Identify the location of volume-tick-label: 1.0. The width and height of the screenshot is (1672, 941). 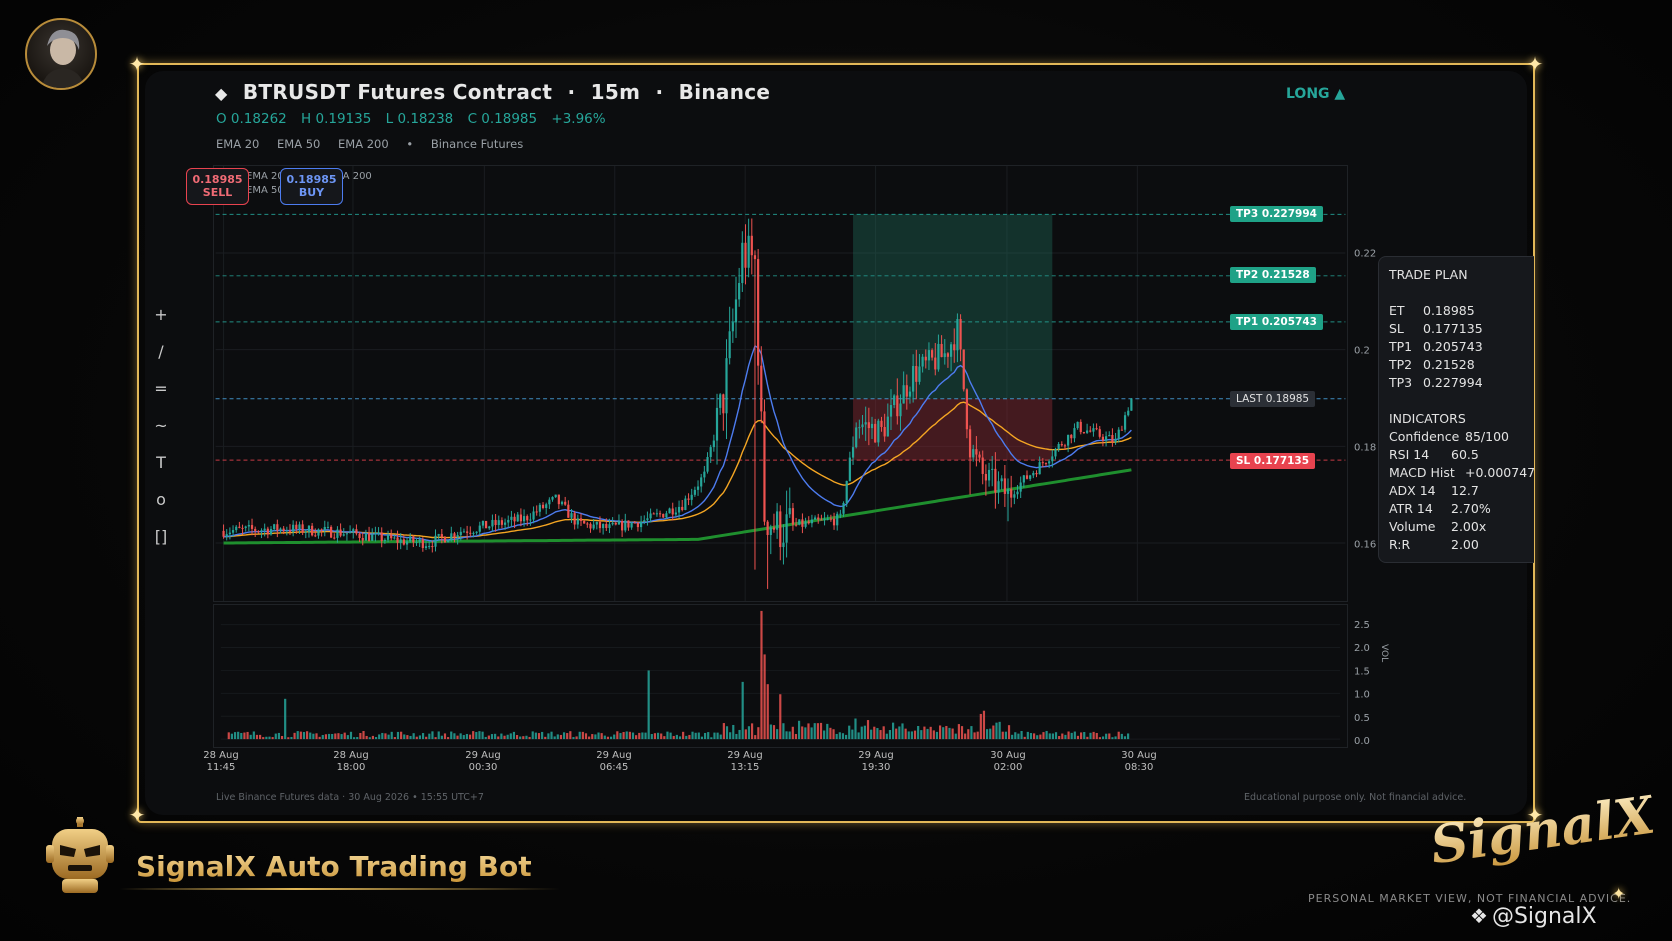
(1362, 695).